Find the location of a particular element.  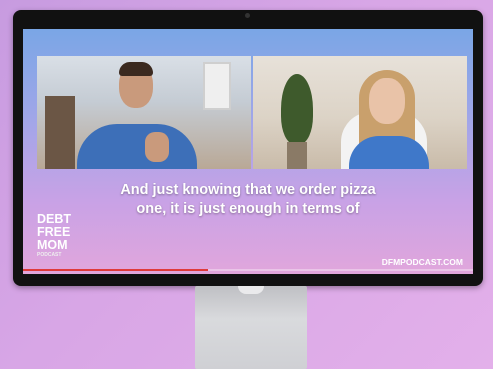

background-frame is located at coordinates (217, 86).